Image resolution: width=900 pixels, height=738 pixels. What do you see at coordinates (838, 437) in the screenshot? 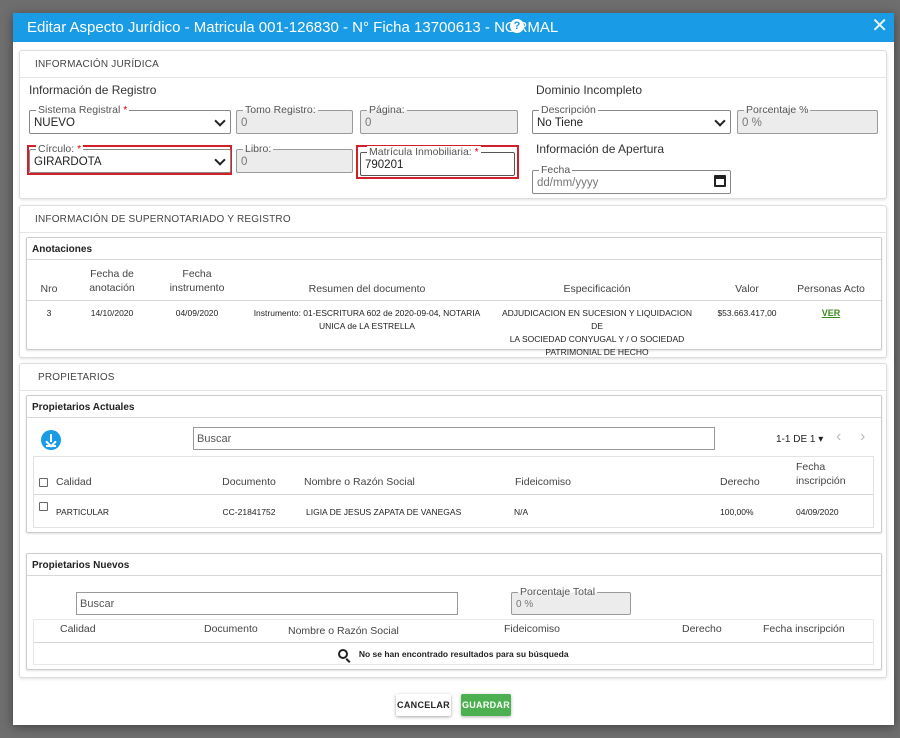
I see `prev-page-icon: ‹` at bounding box center [838, 437].